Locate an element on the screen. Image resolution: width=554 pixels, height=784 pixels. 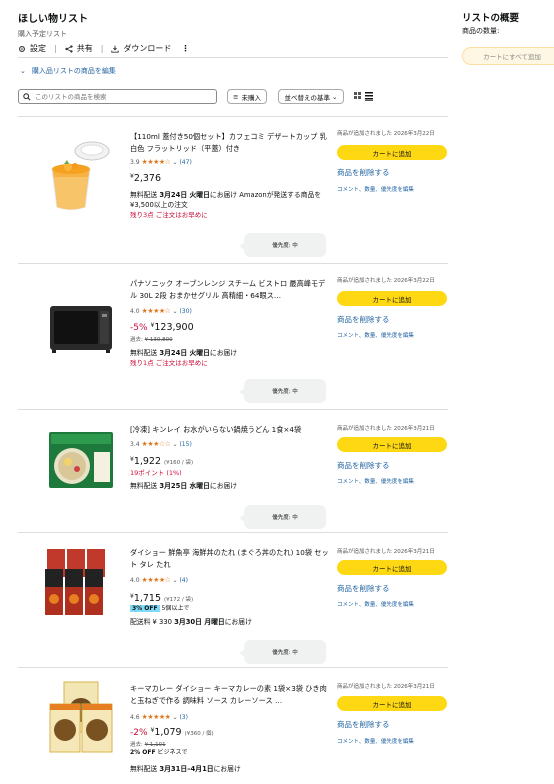
edit-purchased-items-link: ⌄ 購入品リストの商品を編集 is located at coordinates (68, 71).